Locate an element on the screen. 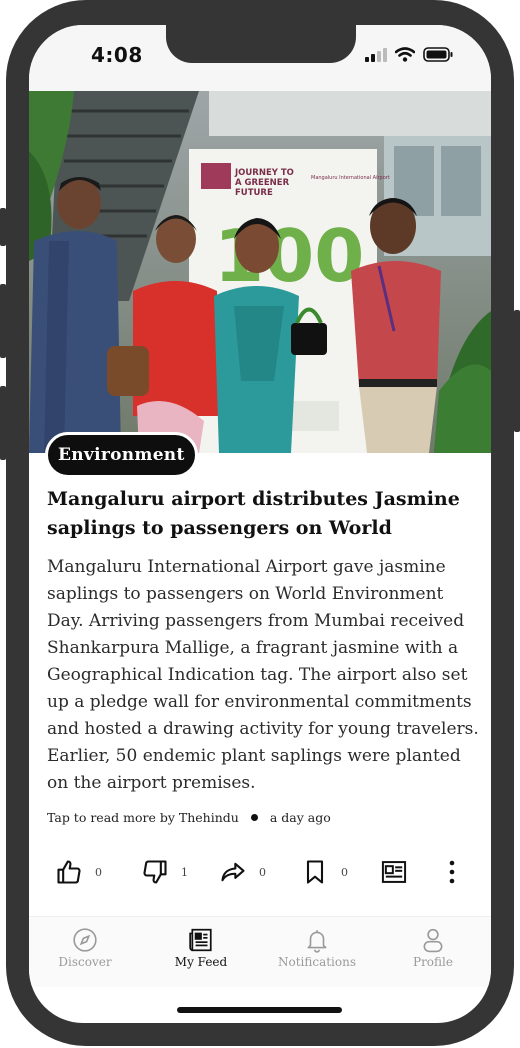 Image resolution: width=520 pixels, height=1048 pixels. compass-icon is located at coordinates (85, 940).